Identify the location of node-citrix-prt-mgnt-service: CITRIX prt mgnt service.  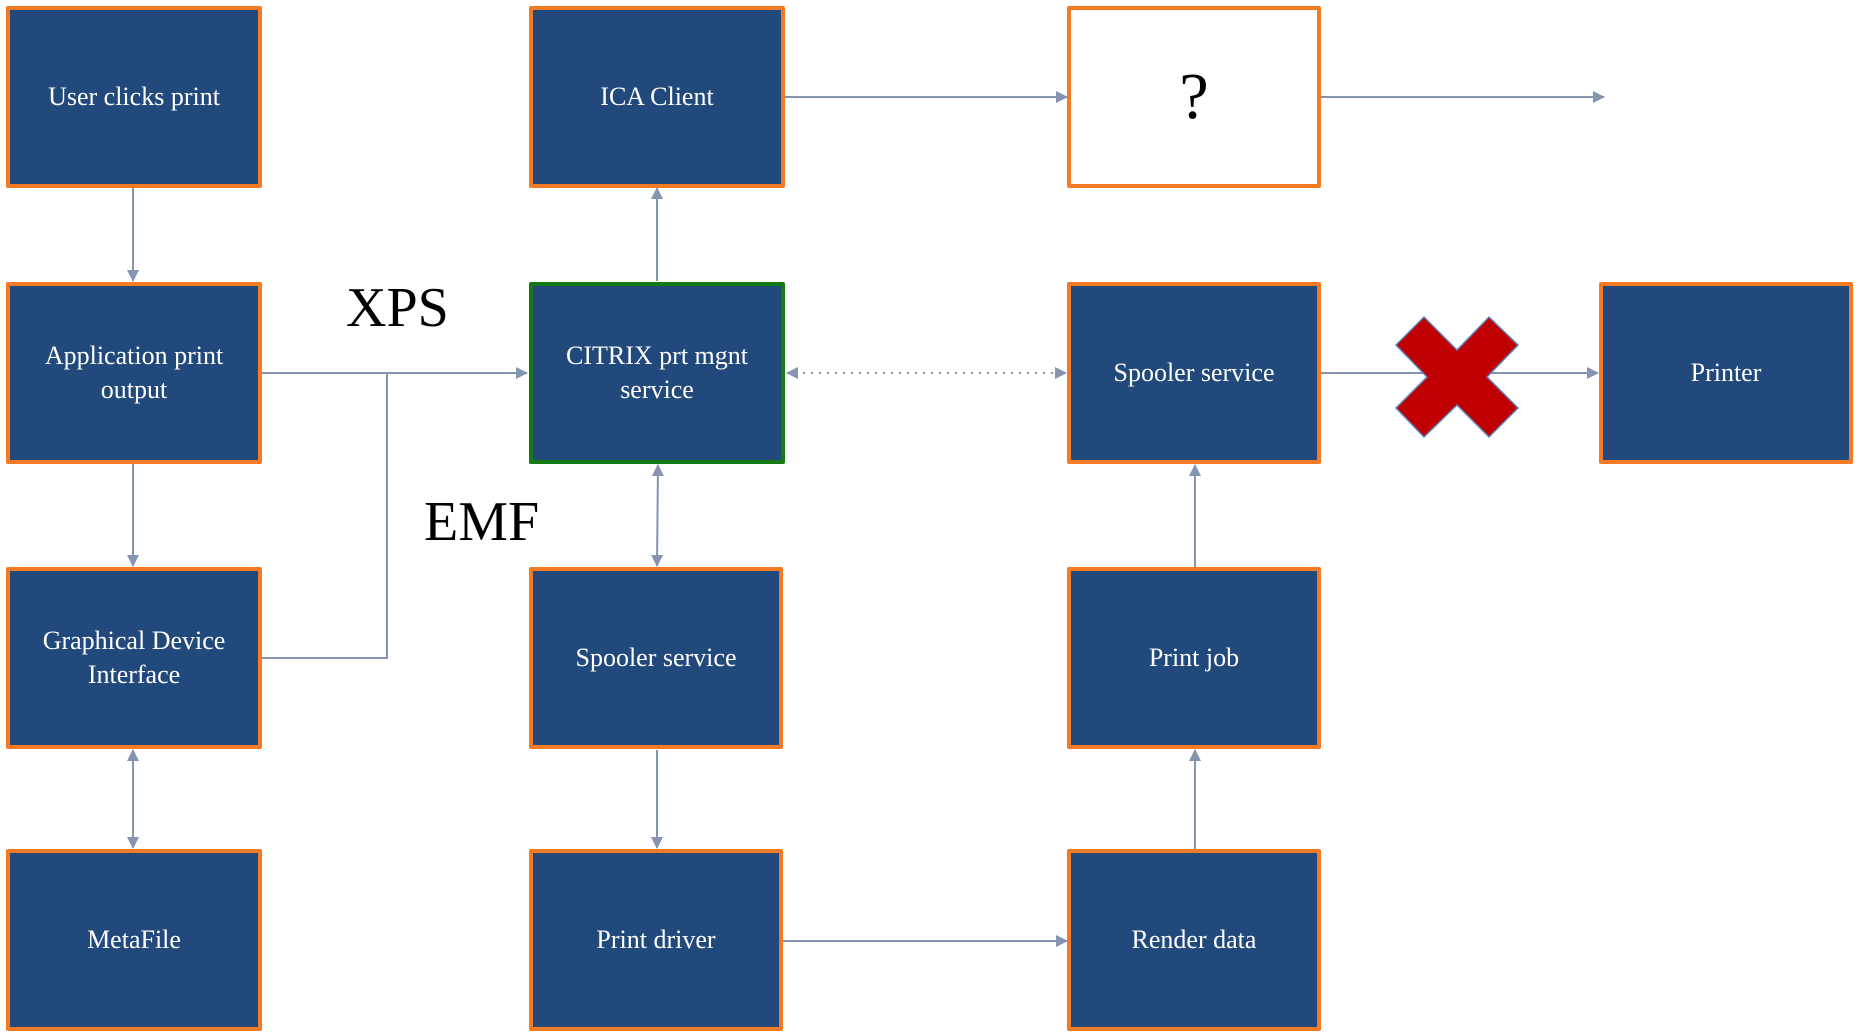
(657, 373).